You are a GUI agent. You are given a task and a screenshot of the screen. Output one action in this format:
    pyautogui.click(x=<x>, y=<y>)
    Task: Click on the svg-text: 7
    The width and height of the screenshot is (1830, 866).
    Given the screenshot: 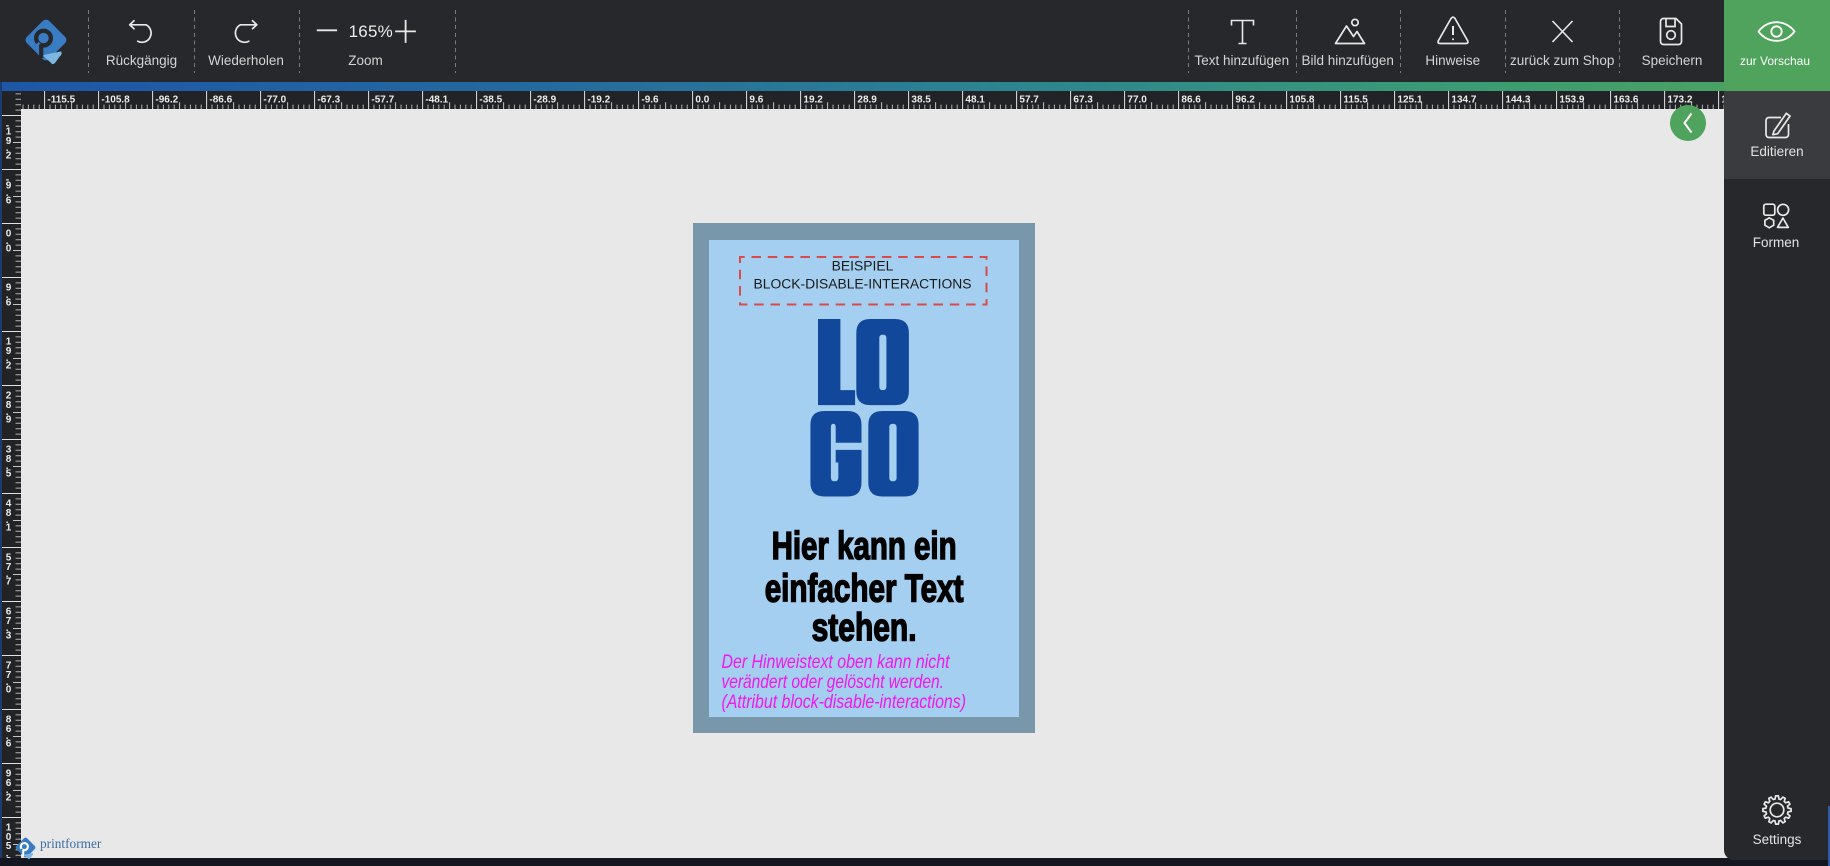 What is the action you would take?
    pyautogui.click(x=9, y=581)
    